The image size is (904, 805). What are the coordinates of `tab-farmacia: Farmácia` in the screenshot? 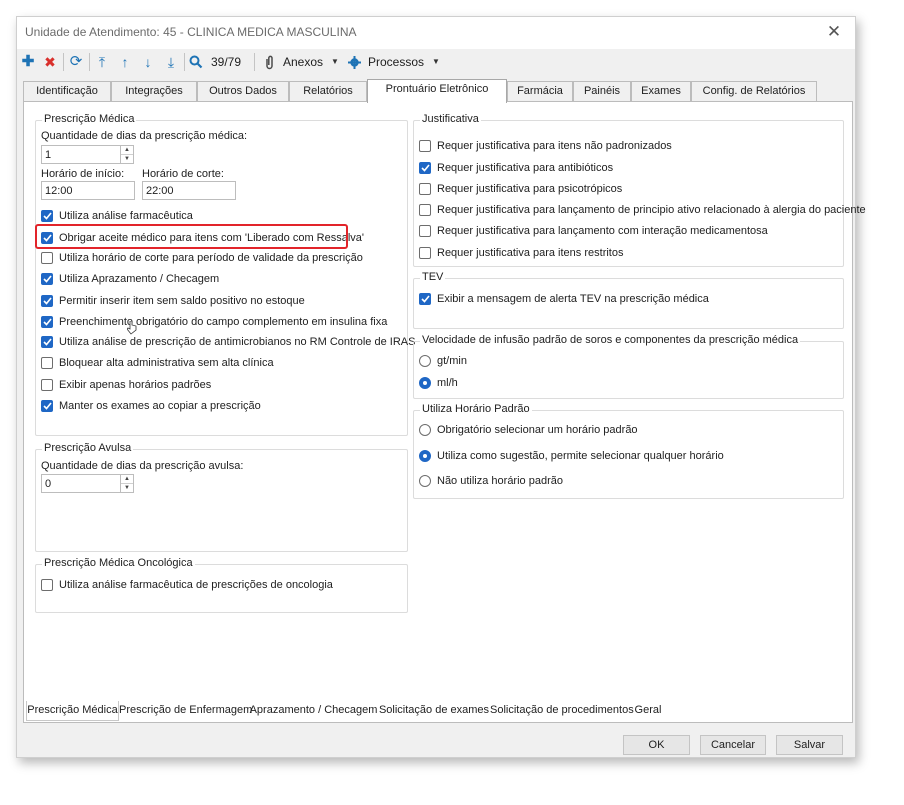 It's located at (540, 91).